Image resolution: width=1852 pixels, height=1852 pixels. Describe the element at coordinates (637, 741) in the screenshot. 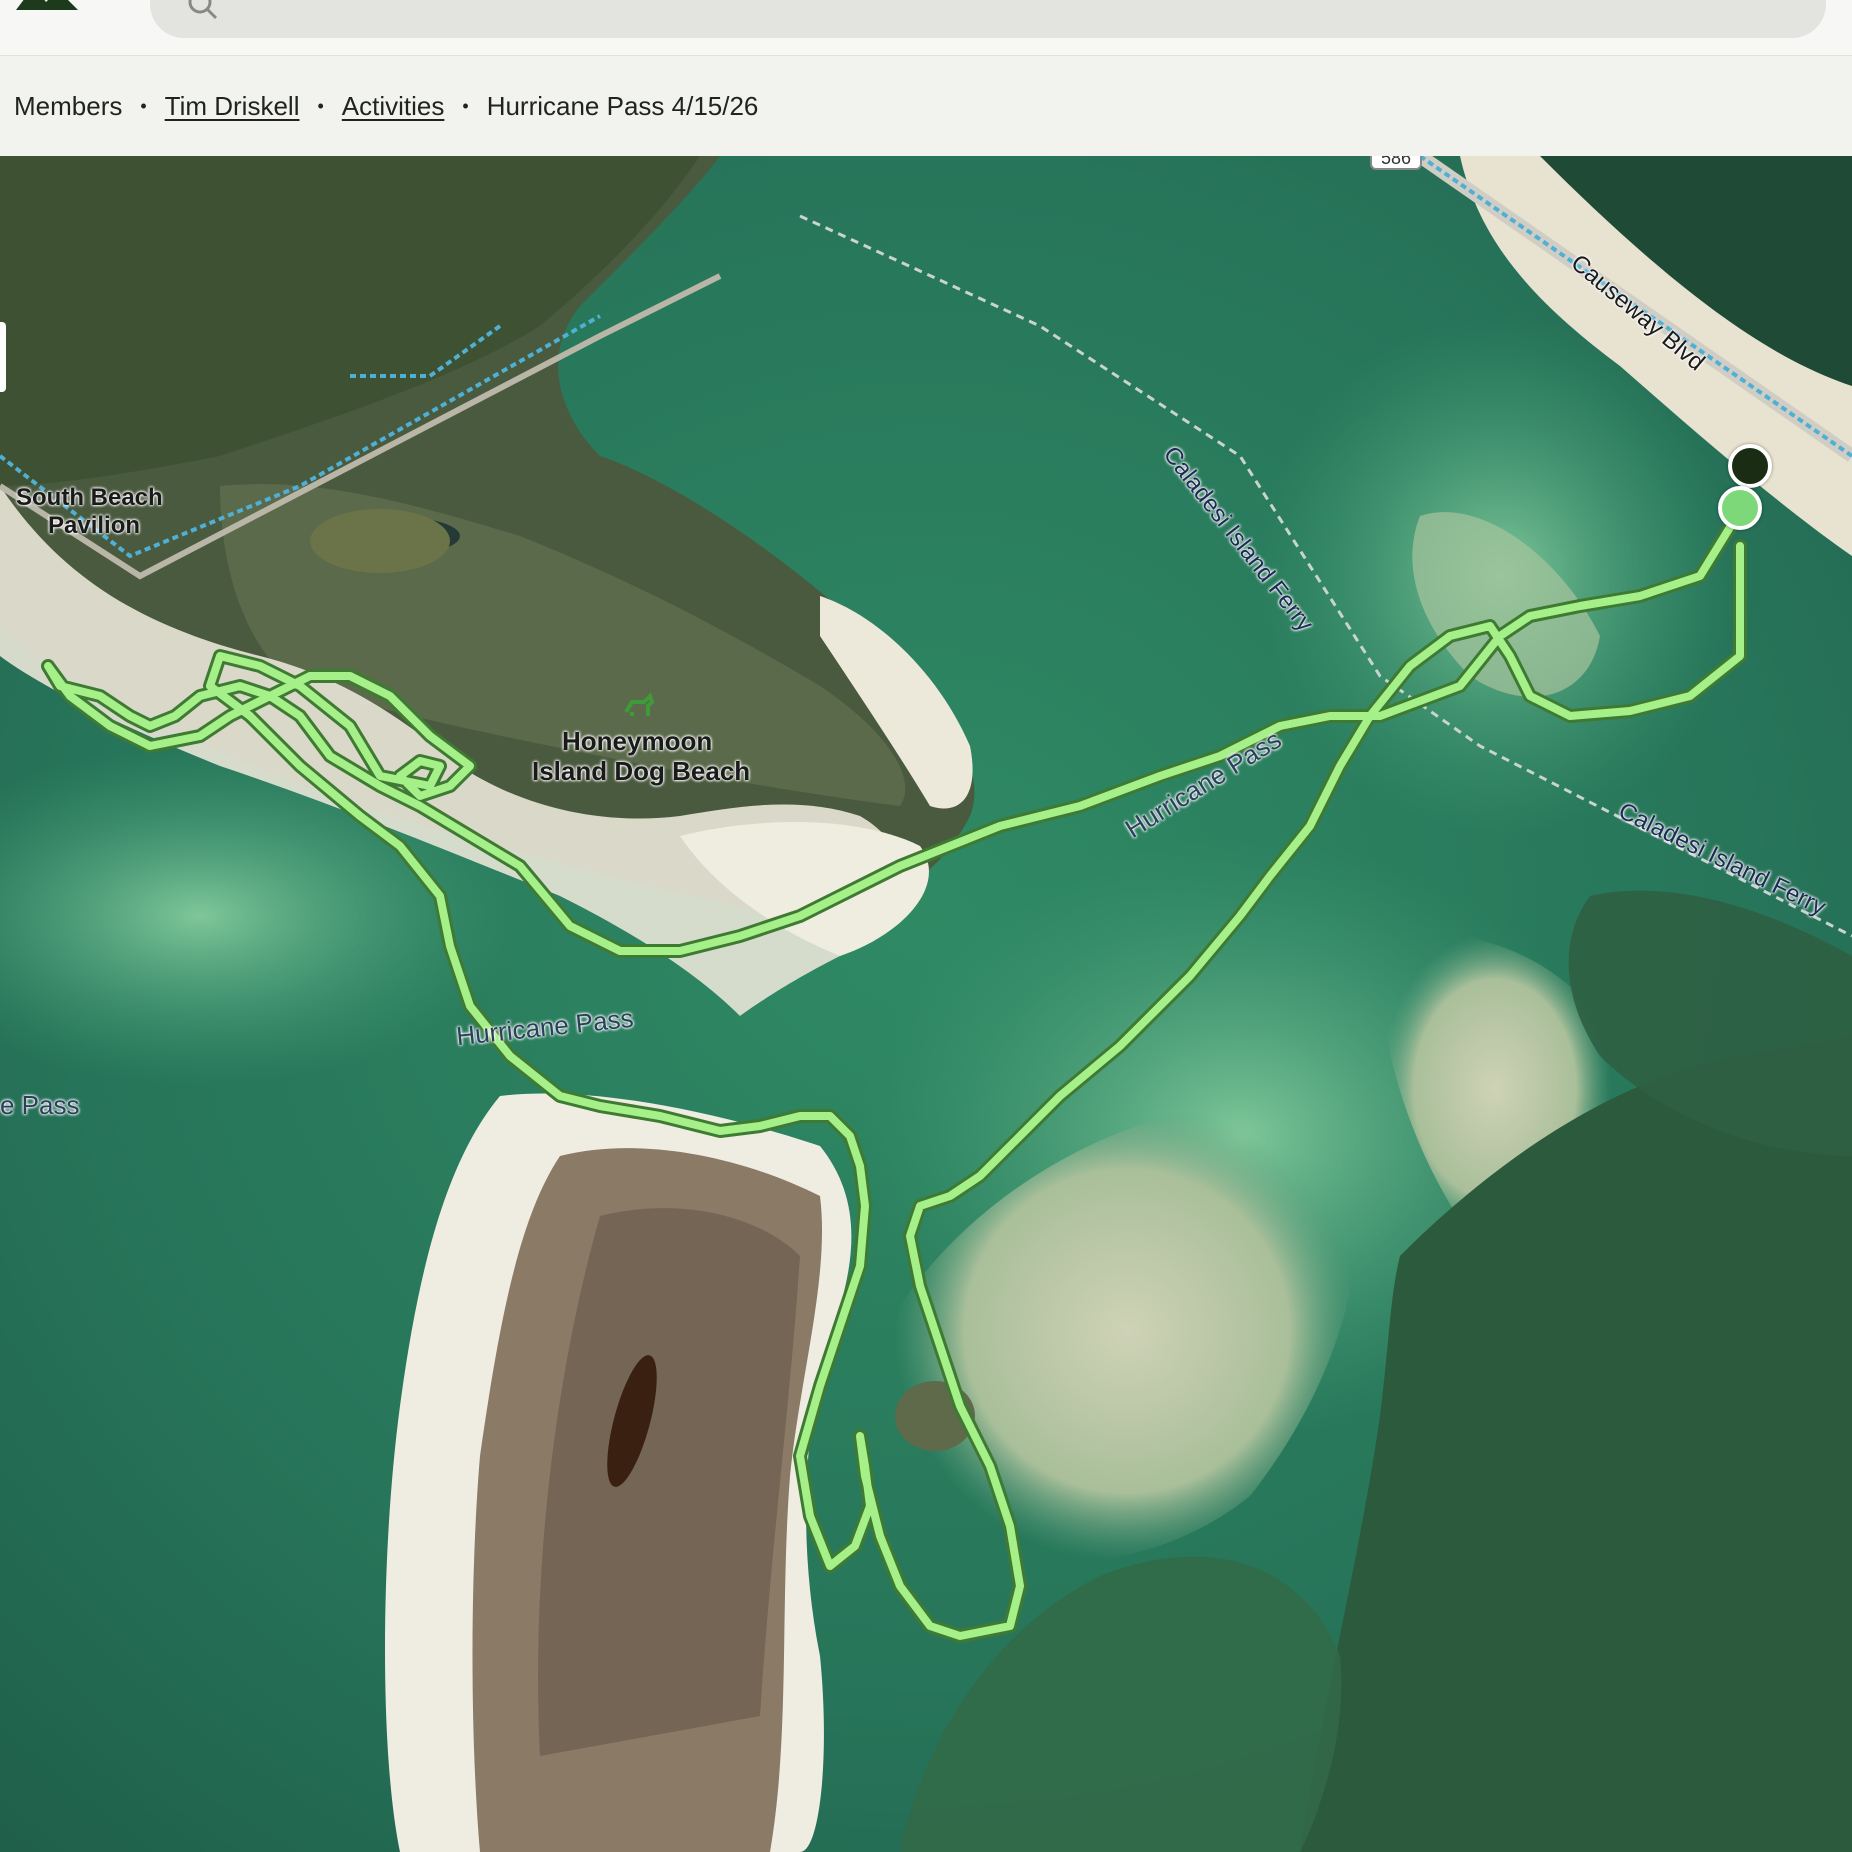

I see `label-dog-beach: Honeymoon` at that location.